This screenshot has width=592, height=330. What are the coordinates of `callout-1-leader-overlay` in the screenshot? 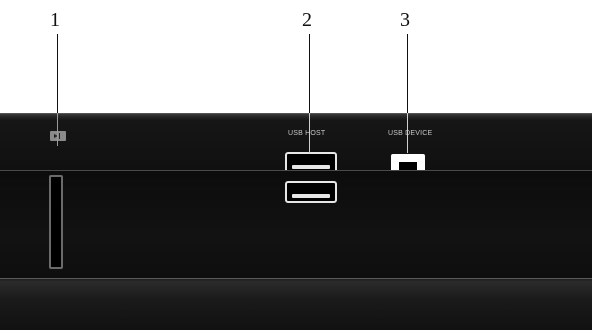 It's located at (57, 129).